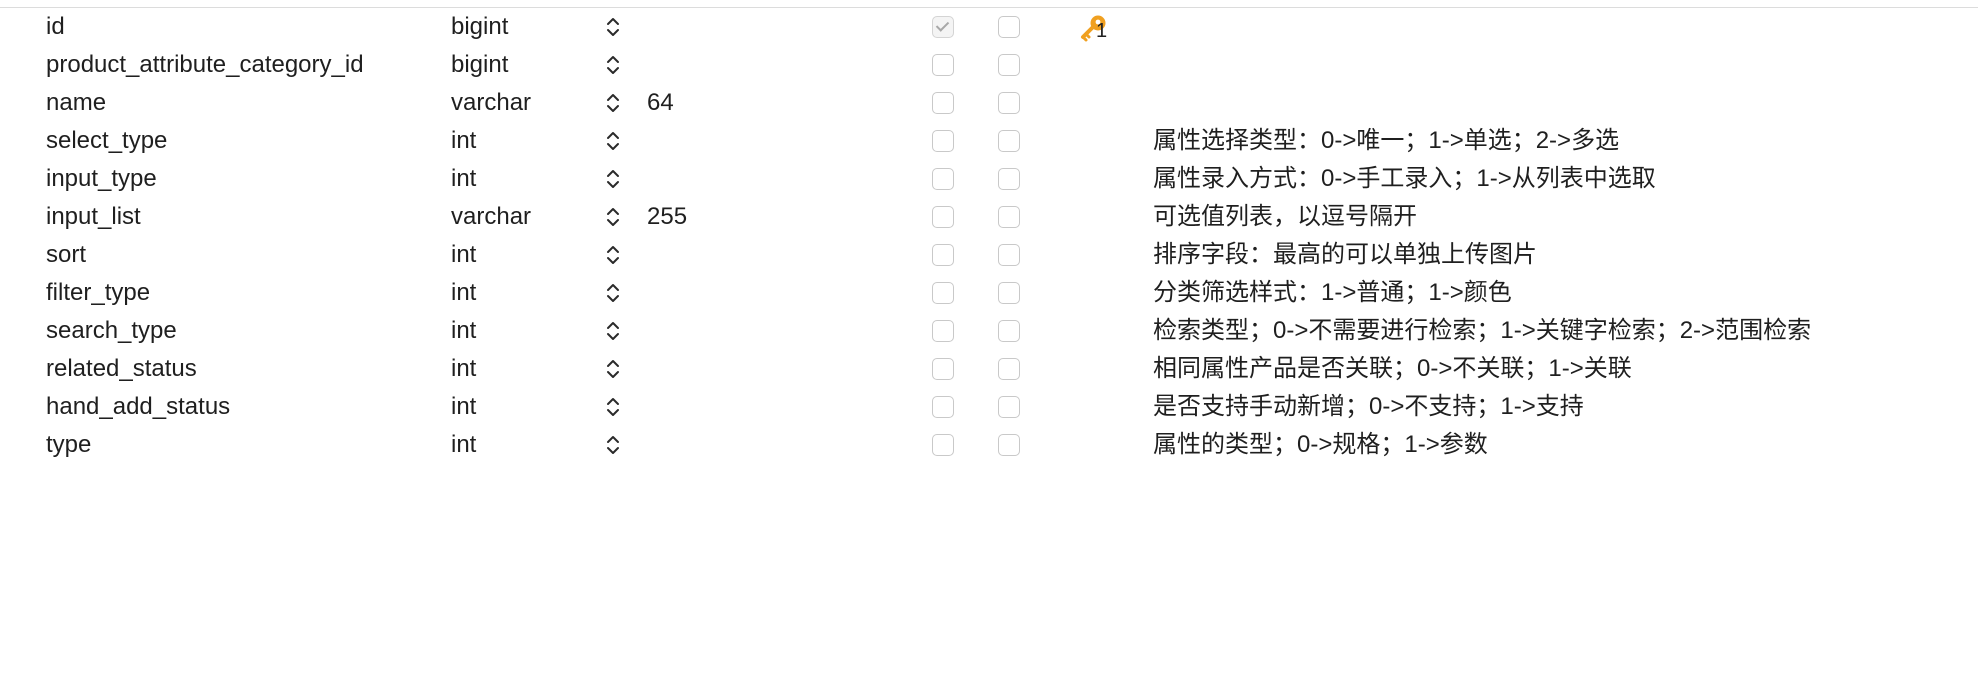 The width and height of the screenshot is (1978, 674). I want to click on column-row: product_attribute_category_id bigint, so click(989, 69).